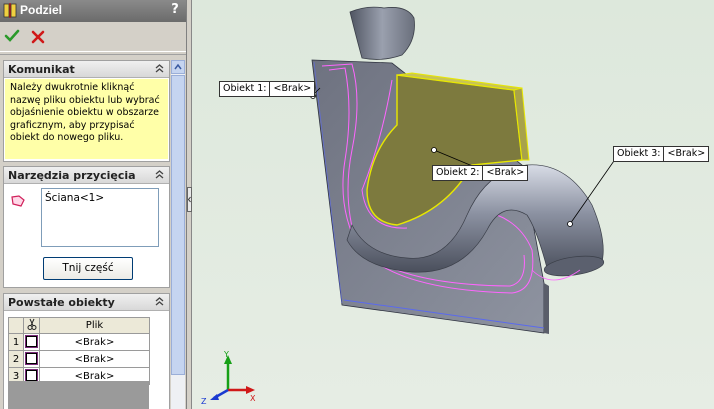 This screenshot has width=714, height=409. I want to click on scissors-column-header, so click(31, 325).